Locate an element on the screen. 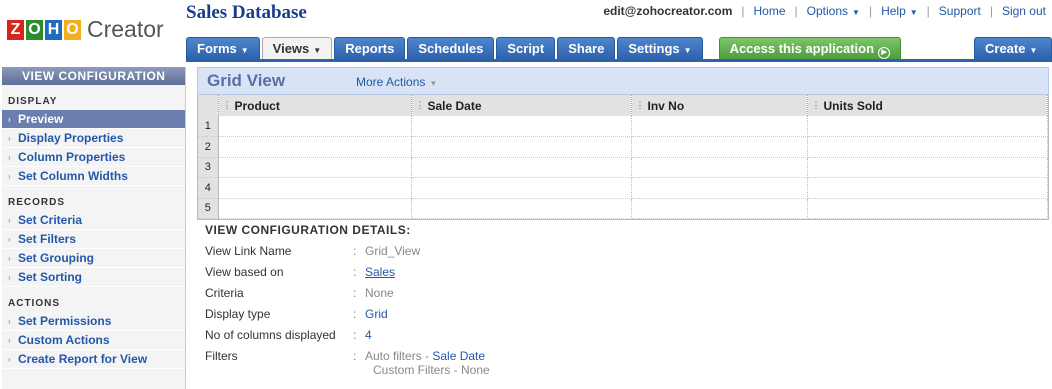  based-on-form-link: Sales is located at coordinates (380, 272).